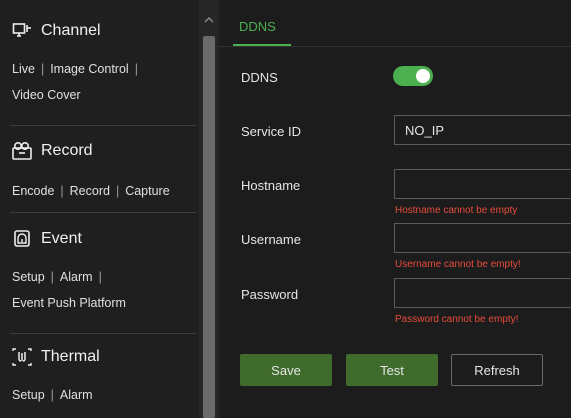 This screenshot has width=571, height=418. What do you see at coordinates (22, 239) in the screenshot?
I see `alarm-bell-icon` at bounding box center [22, 239].